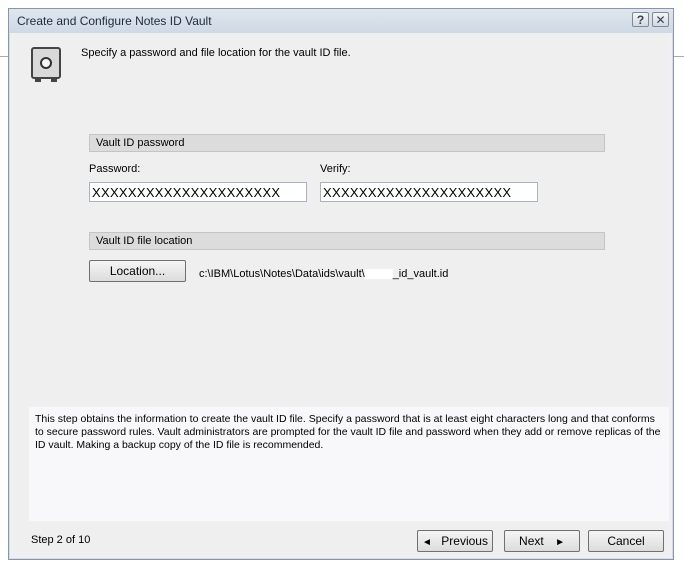  What do you see at coordinates (560, 542) in the screenshot?
I see `next-arrow-icon: ►` at bounding box center [560, 542].